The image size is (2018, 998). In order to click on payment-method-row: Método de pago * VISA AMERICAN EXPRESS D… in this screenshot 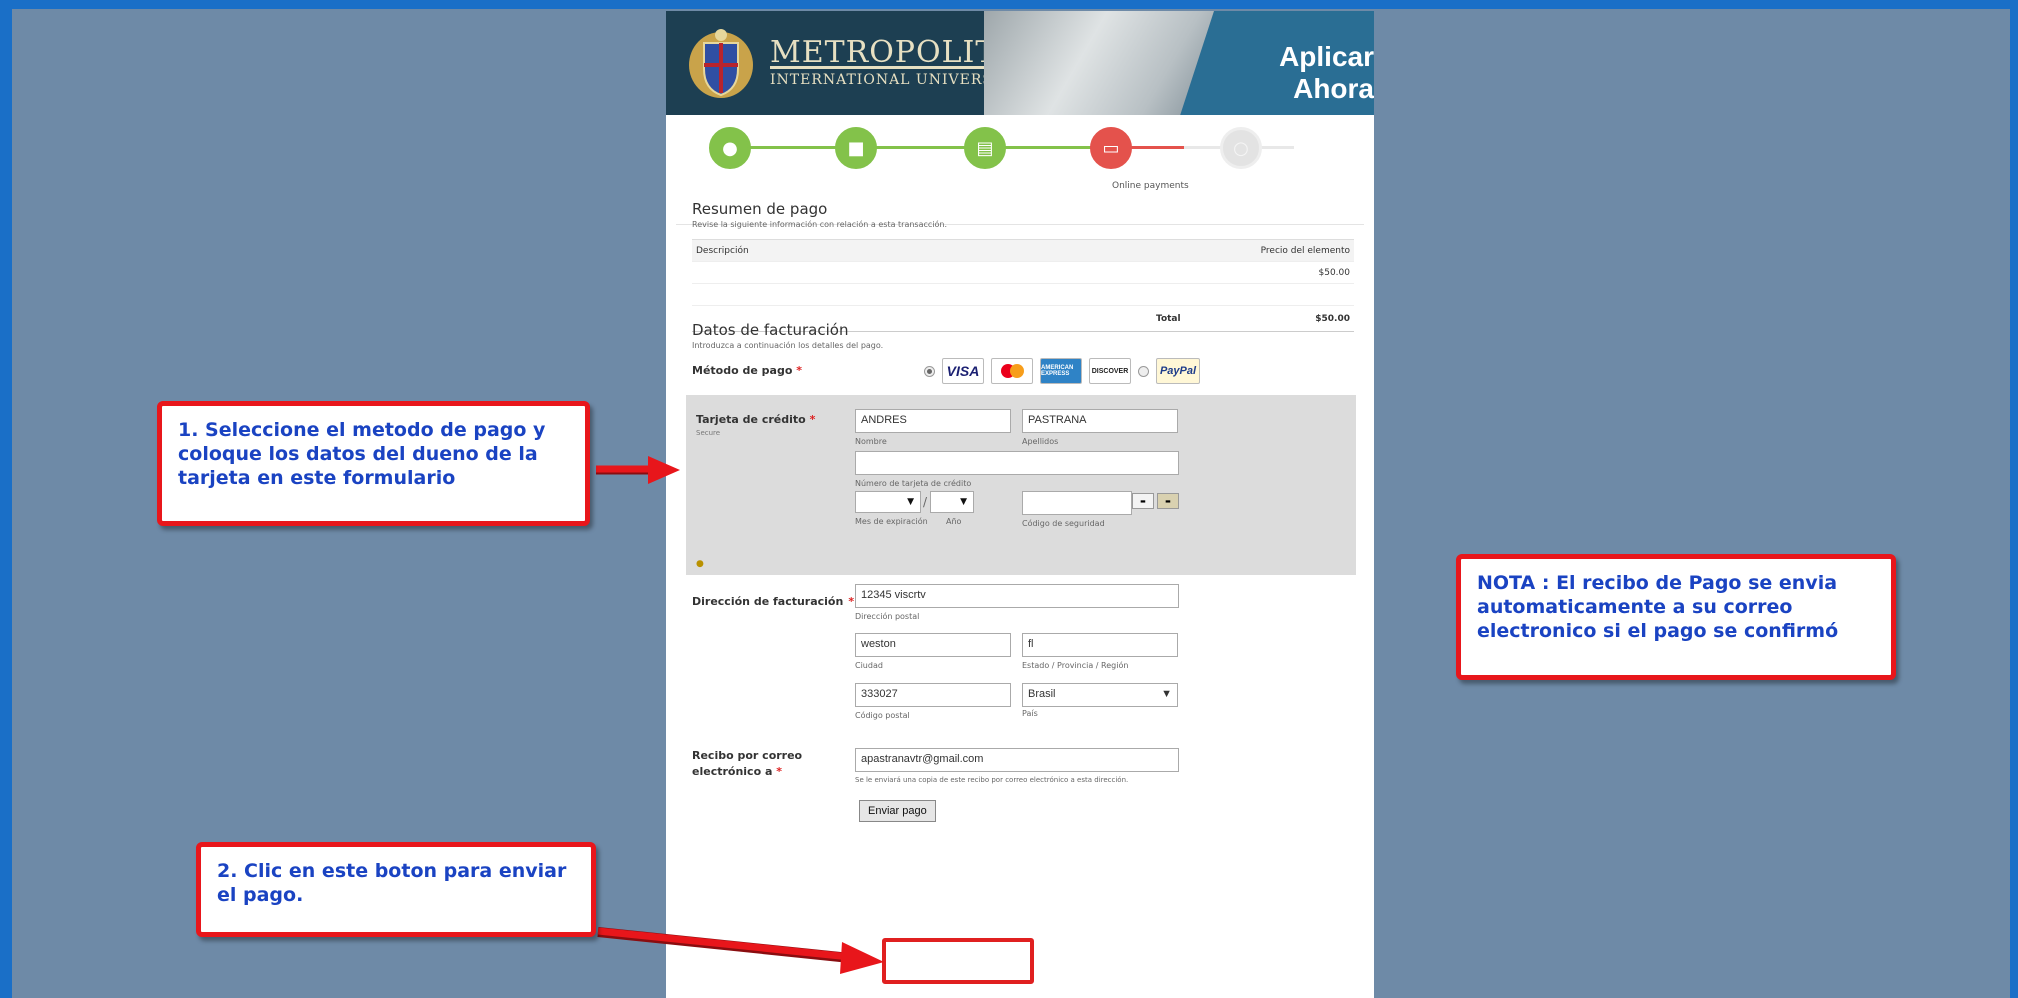, I will do `click(1022, 372)`.